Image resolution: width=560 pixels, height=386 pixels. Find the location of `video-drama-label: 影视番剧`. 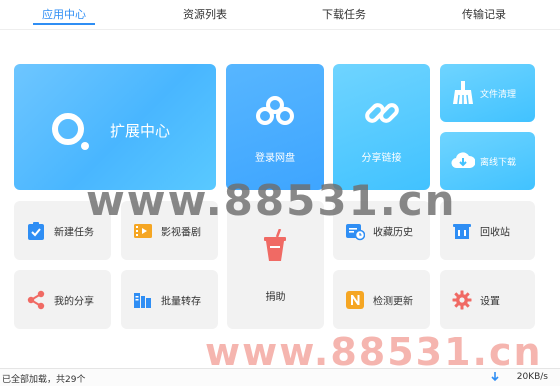

video-drama-label: 影视番剧 is located at coordinates (181, 232).